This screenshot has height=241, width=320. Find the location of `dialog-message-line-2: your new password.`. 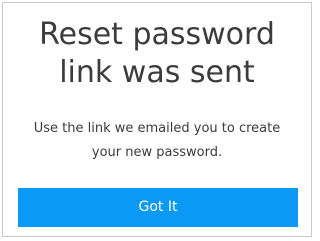

dialog-message-line-2: your new password. is located at coordinates (157, 152).